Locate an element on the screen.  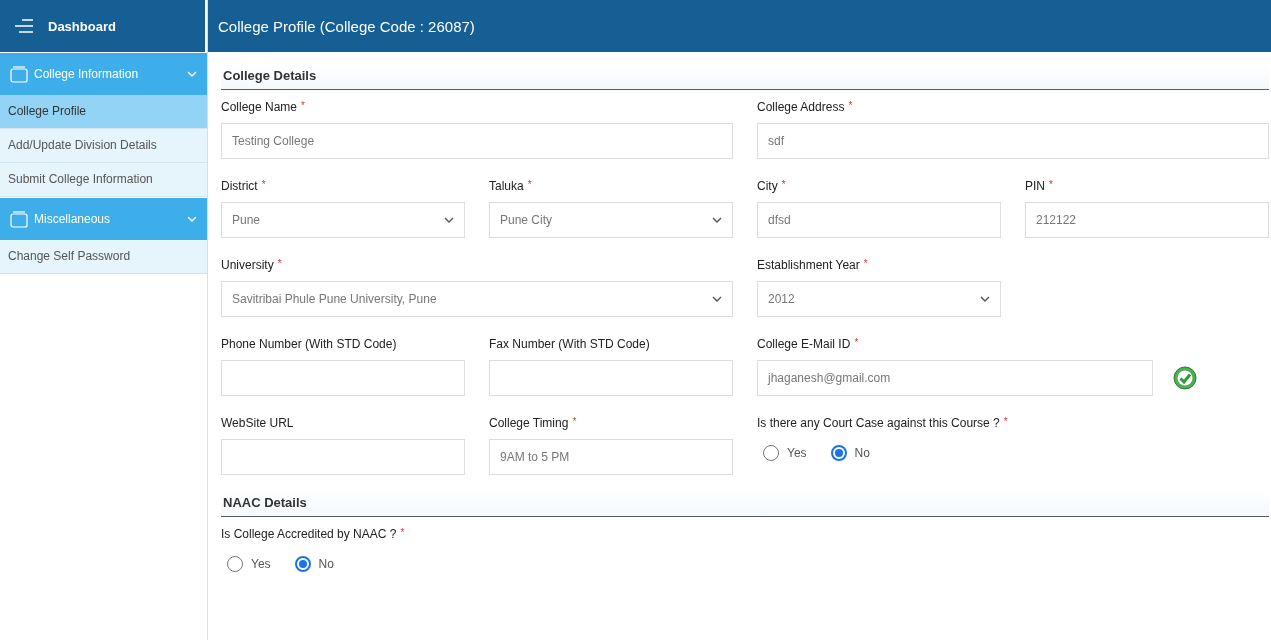
field-label: City is located at coordinates (767, 186).